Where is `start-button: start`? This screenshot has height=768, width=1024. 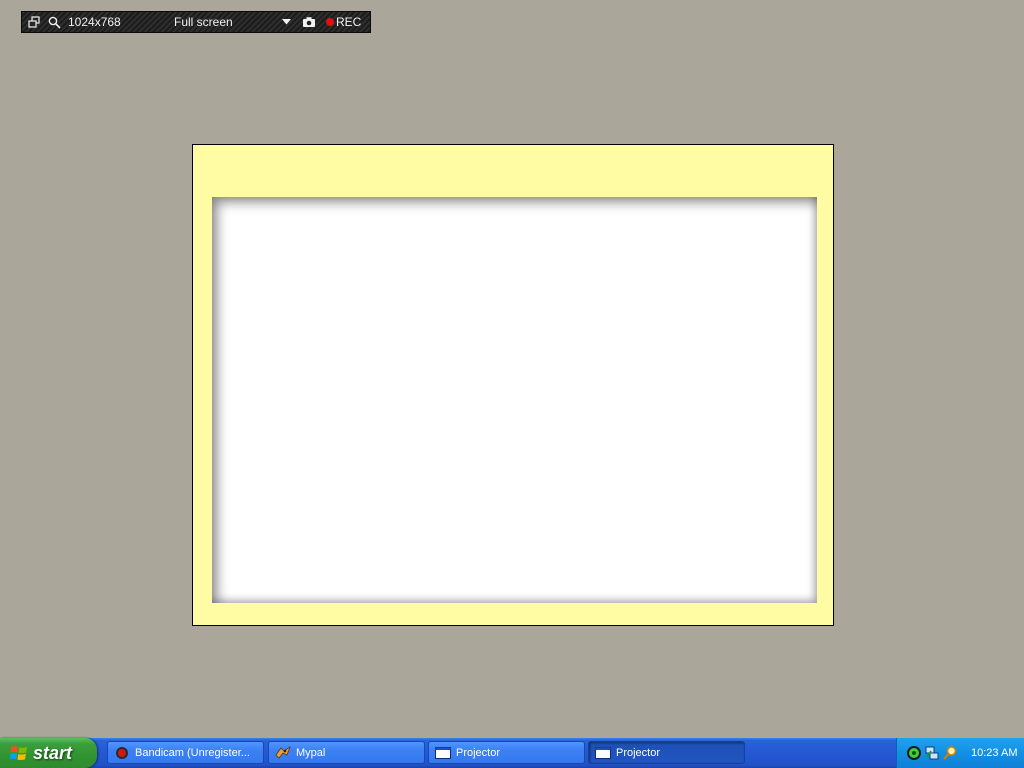 start-button: start is located at coordinates (48, 753).